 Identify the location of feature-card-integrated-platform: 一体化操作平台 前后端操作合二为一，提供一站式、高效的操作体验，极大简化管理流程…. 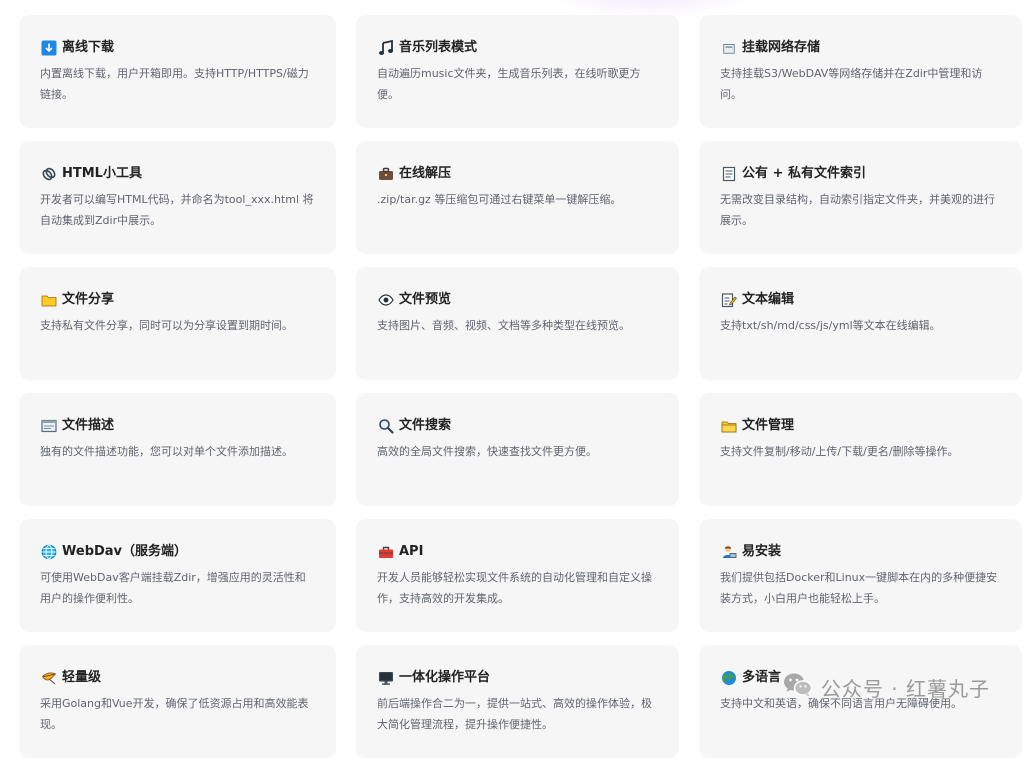
(517, 701).